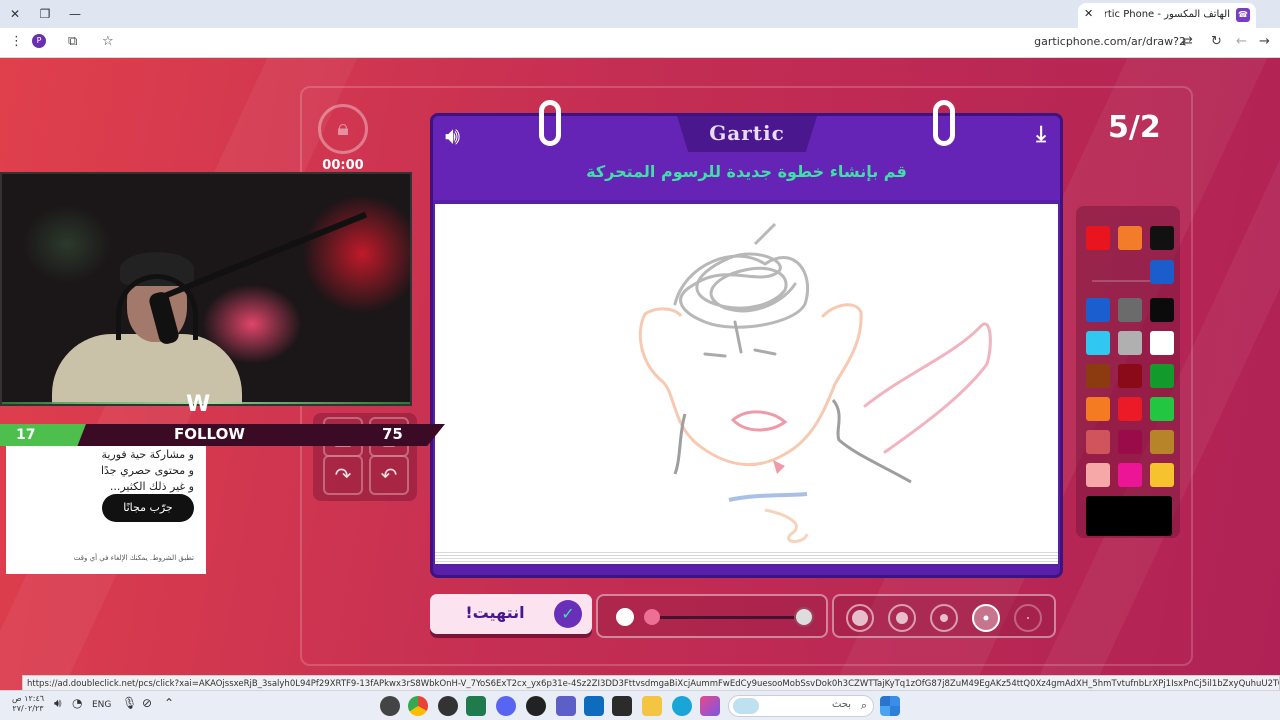 This screenshot has height=720, width=1280. What do you see at coordinates (927, 388) in the screenshot?
I see `arm-stroke` at bounding box center [927, 388].